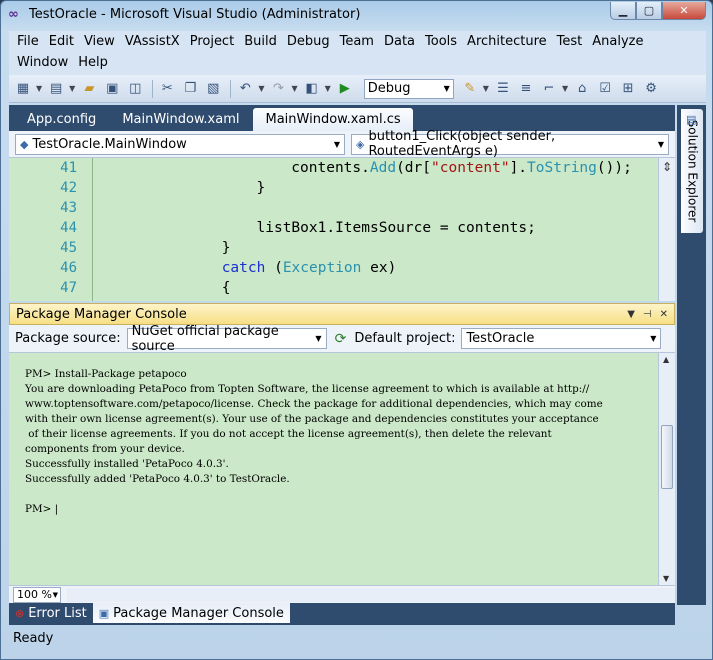  What do you see at coordinates (667, 167) in the screenshot?
I see `split-window-icon: ⇕` at bounding box center [667, 167].